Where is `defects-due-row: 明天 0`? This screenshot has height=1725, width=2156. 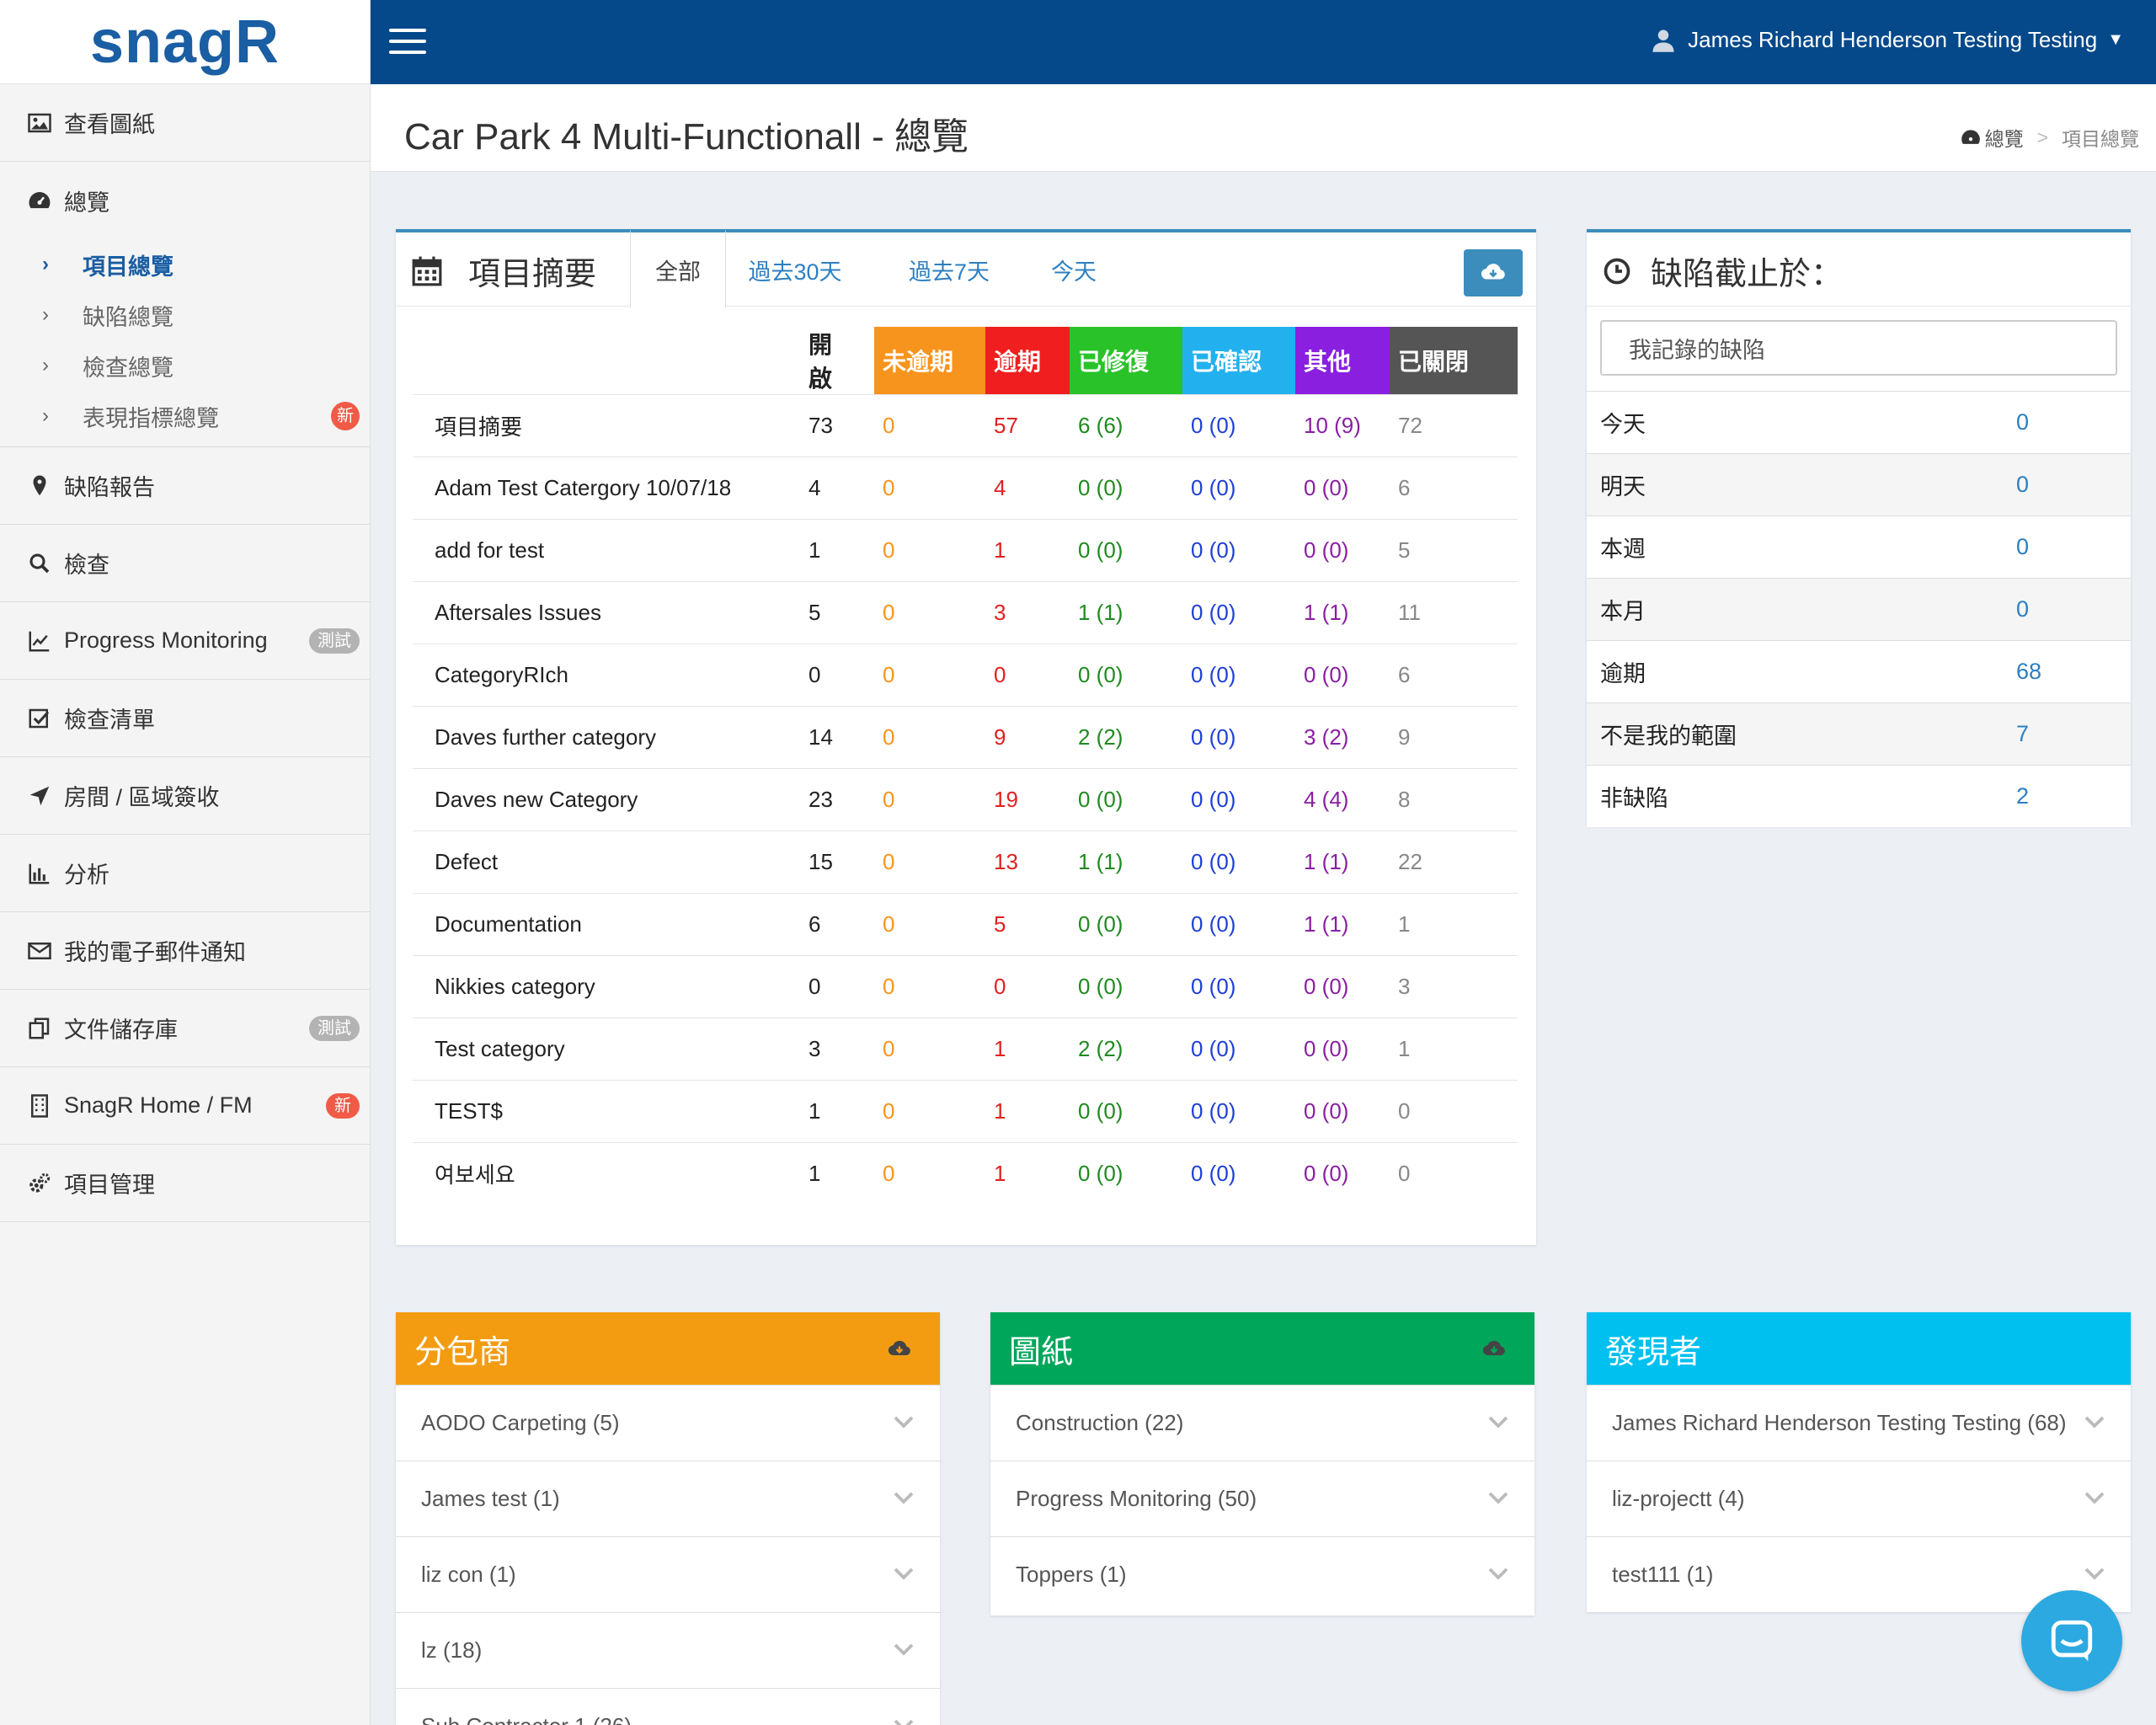 defects-due-row: 明天 0 is located at coordinates (1859, 484).